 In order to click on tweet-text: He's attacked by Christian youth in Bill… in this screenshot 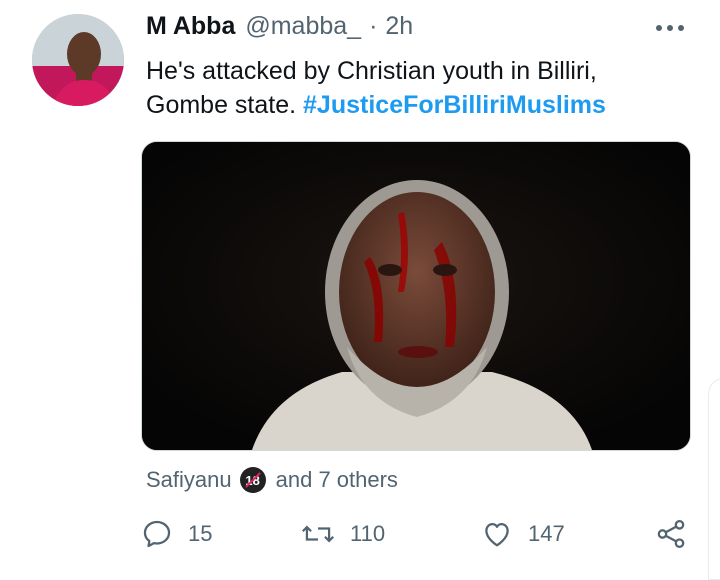, I will do `click(426, 88)`.